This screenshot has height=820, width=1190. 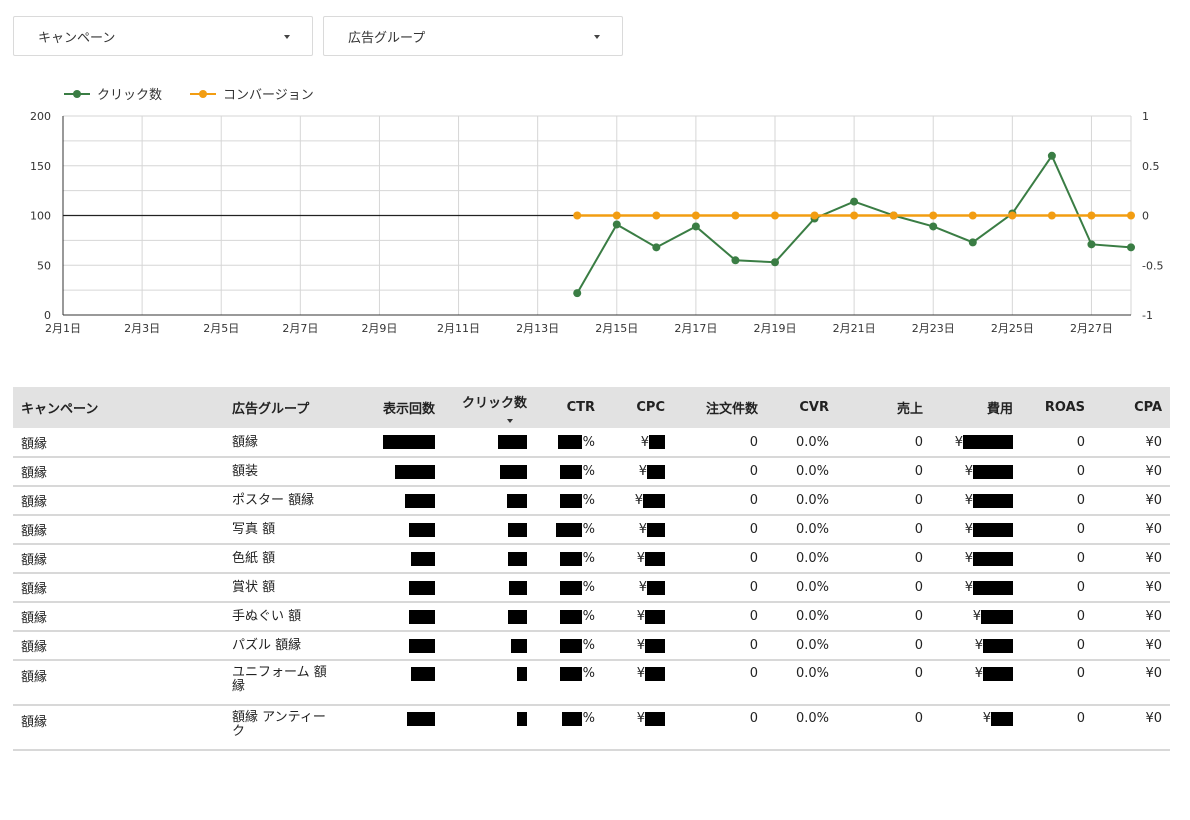 What do you see at coordinates (289, 501) in the screenshot?
I see `cell-adgroup: ポスター 額縁` at bounding box center [289, 501].